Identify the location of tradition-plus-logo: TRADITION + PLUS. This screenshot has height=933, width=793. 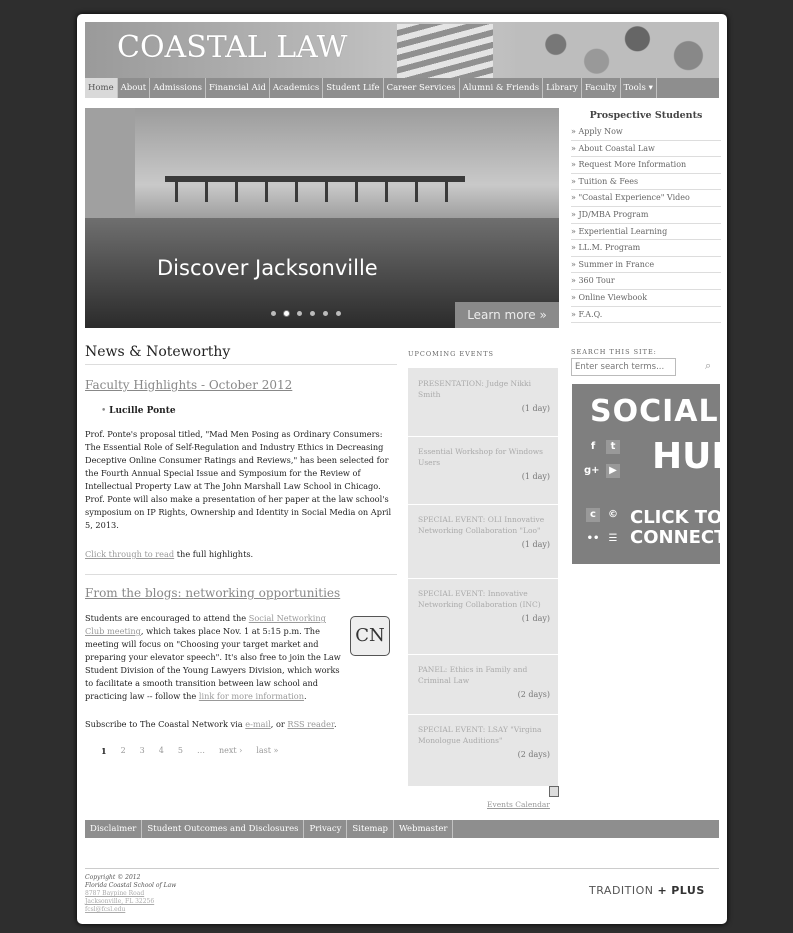
(647, 890).